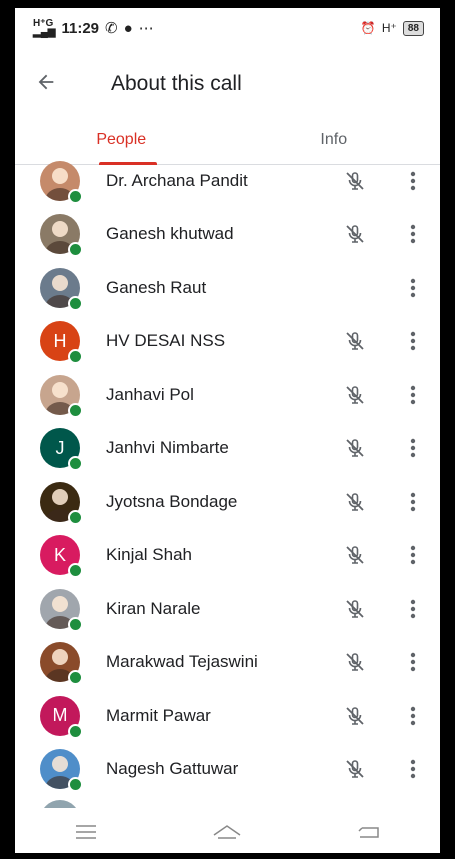 This screenshot has width=455, height=859. Describe the element at coordinates (227, 556) in the screenshot. I see `participant-row: K Kinjal Shah` at that location.